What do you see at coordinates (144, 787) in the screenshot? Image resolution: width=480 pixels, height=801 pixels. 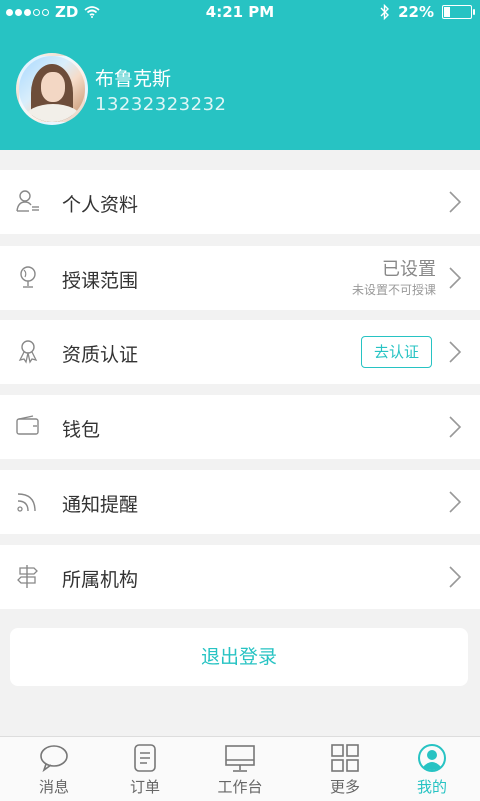 I see `tab-label-orders: 订单` at bounding box center [144, 787].